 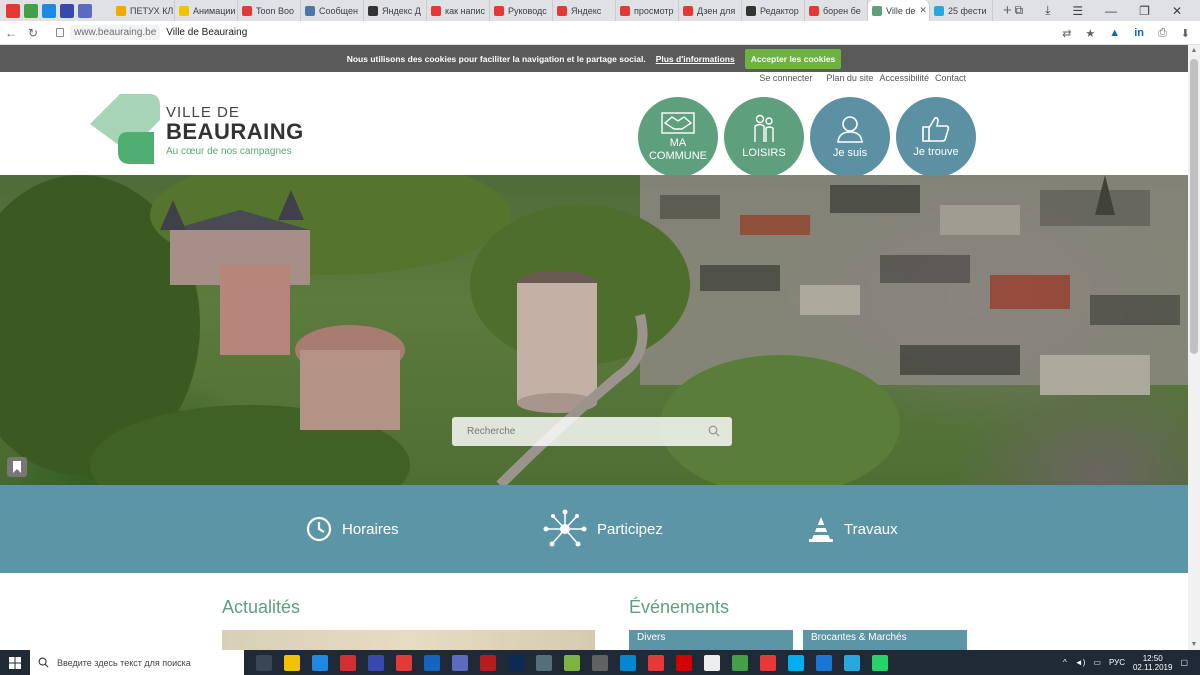 What do you see at coordinates (852, 662) in the screenshot?
I see `telegram-icon` at bounding box center [852, 662].